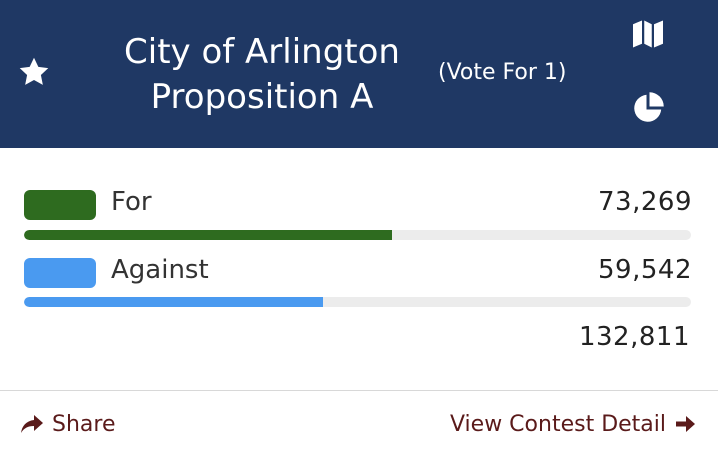  I want to click on vote-share-bar-for, so click(357, 235).